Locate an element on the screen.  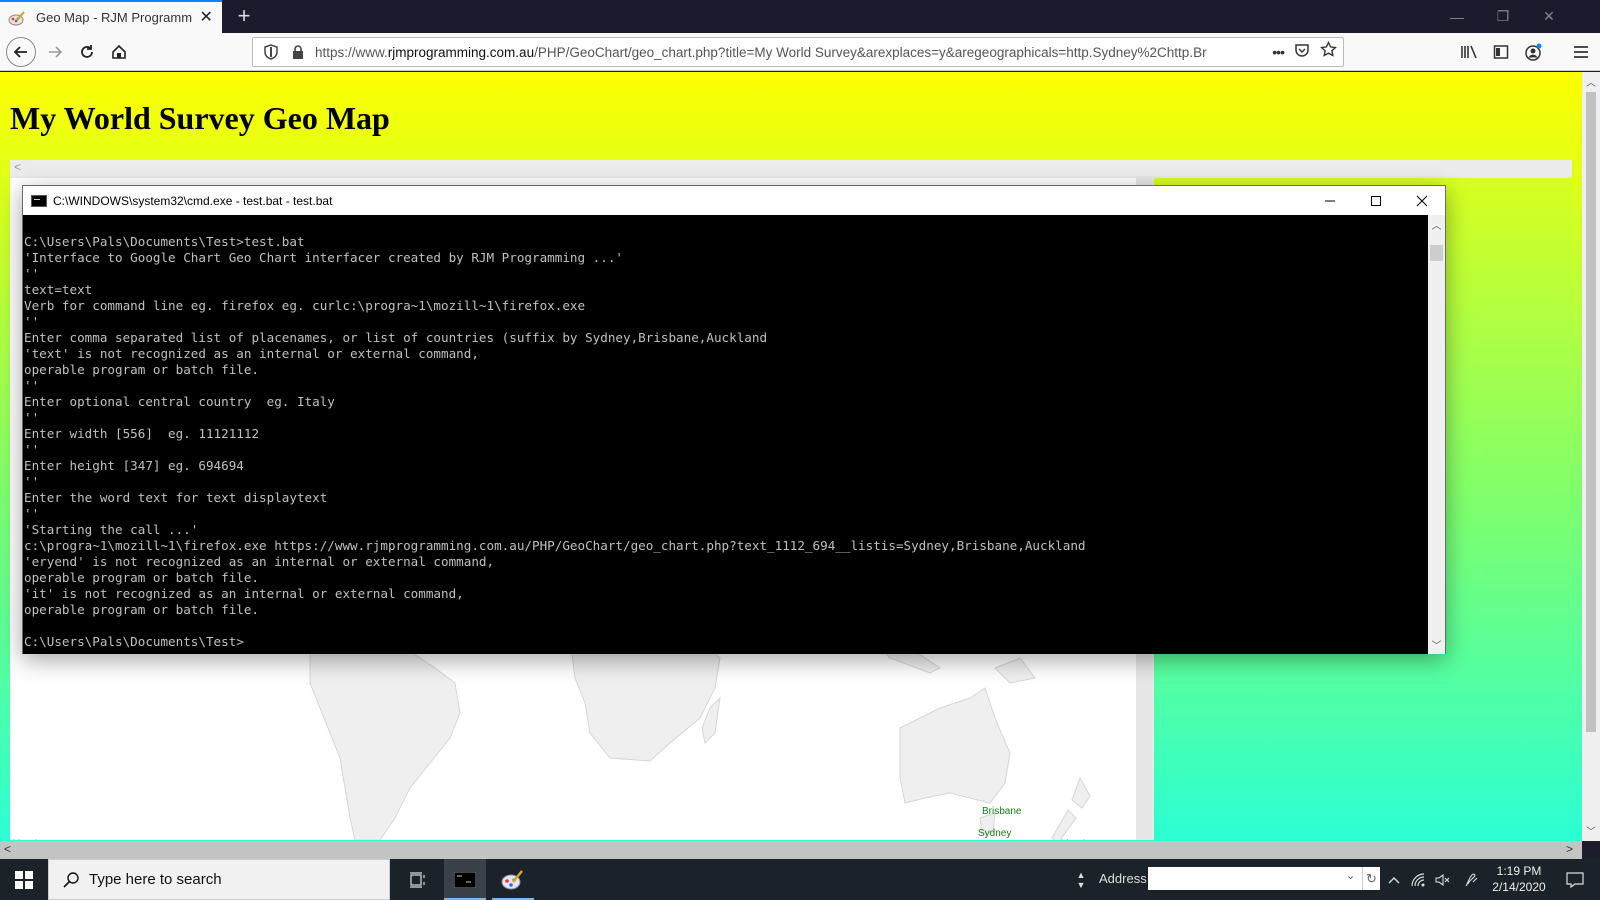
sidebar-icon is located at coordinates (1501, 52).